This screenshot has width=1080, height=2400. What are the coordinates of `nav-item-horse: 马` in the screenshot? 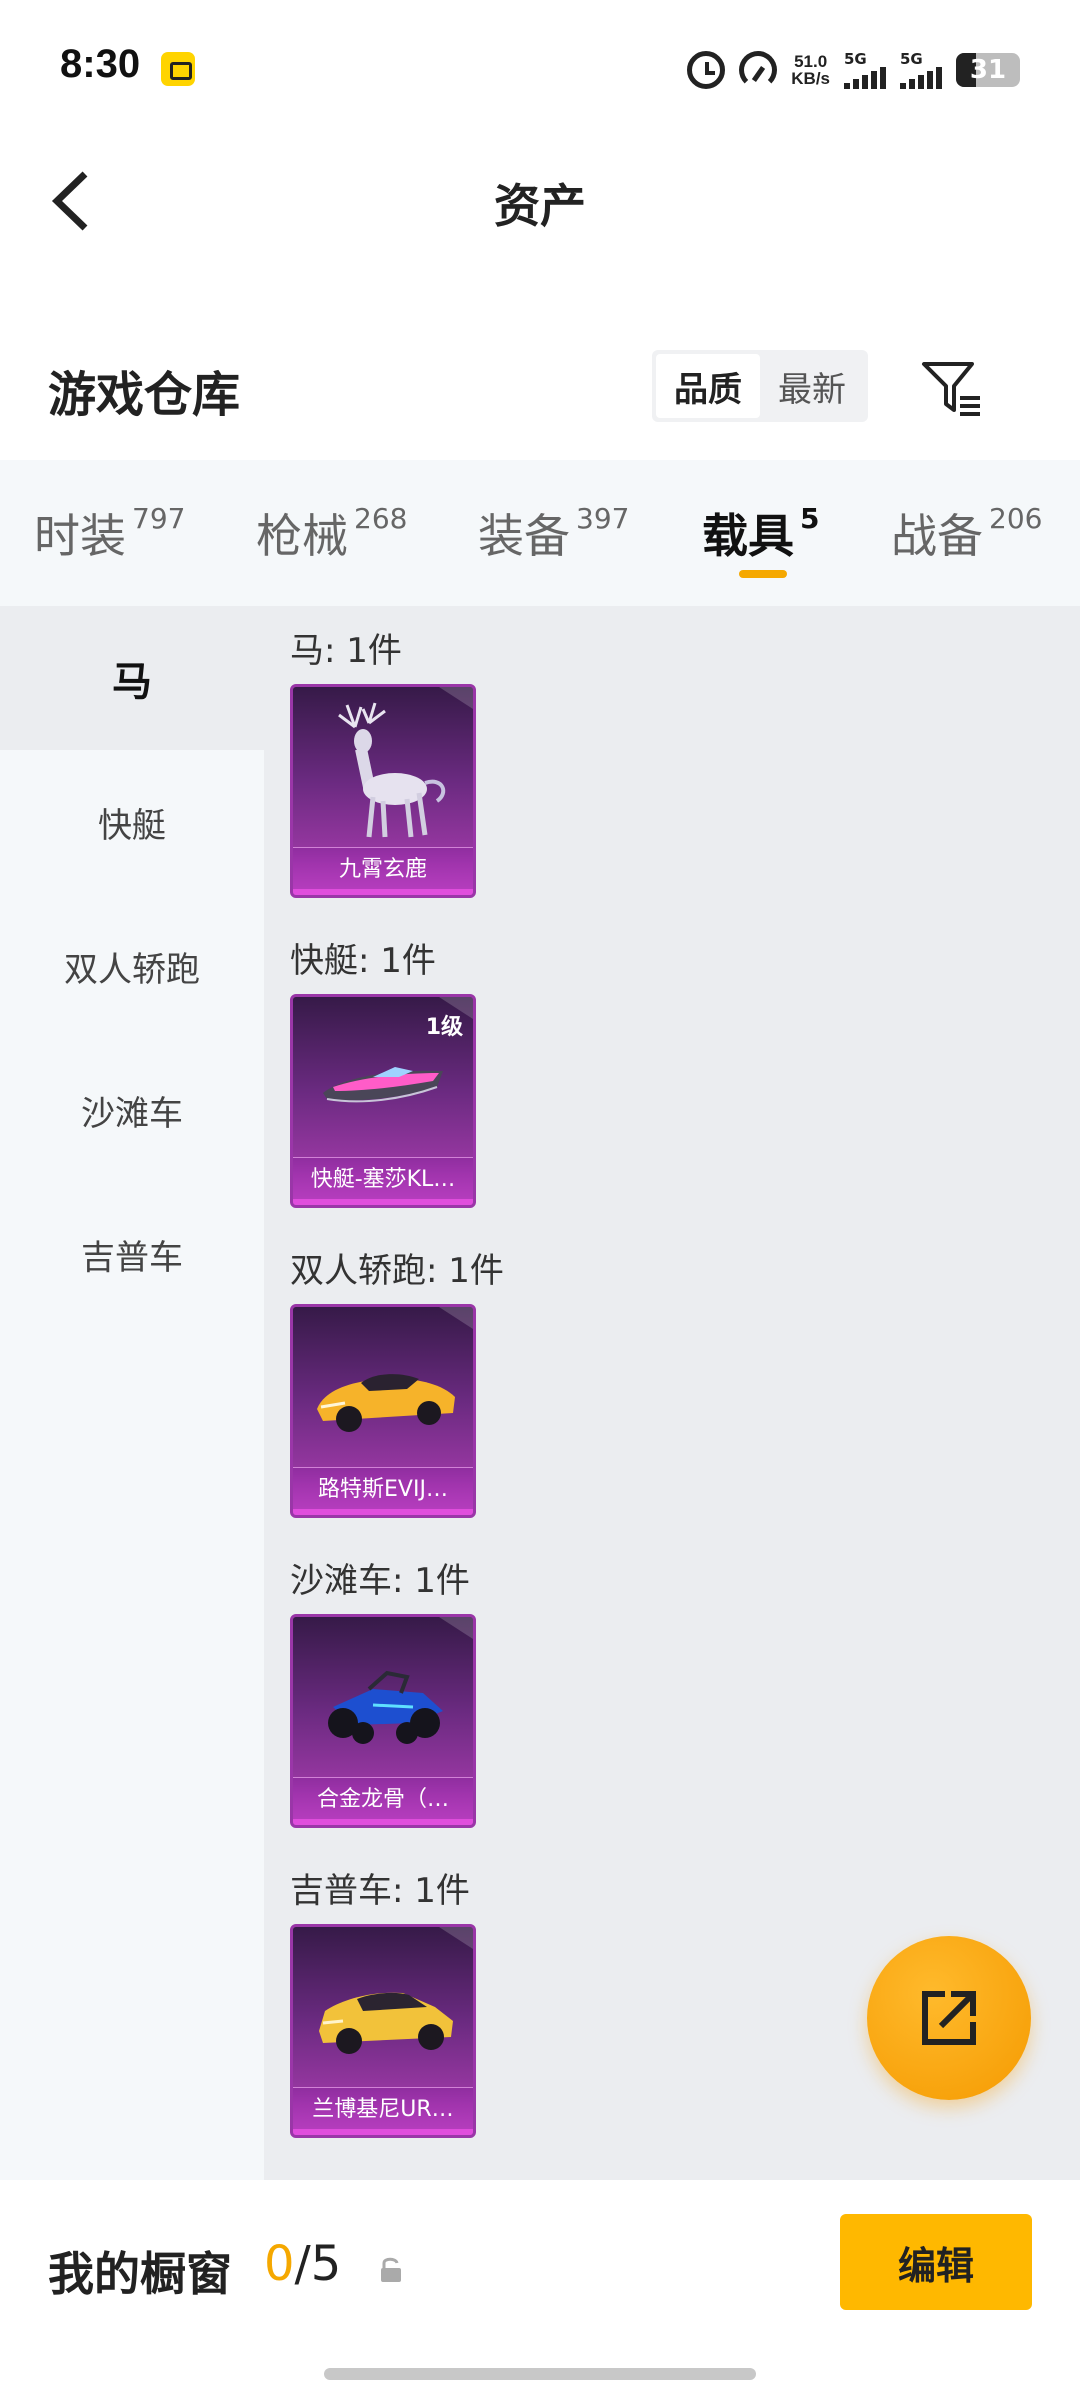 It's located at (132, 678).